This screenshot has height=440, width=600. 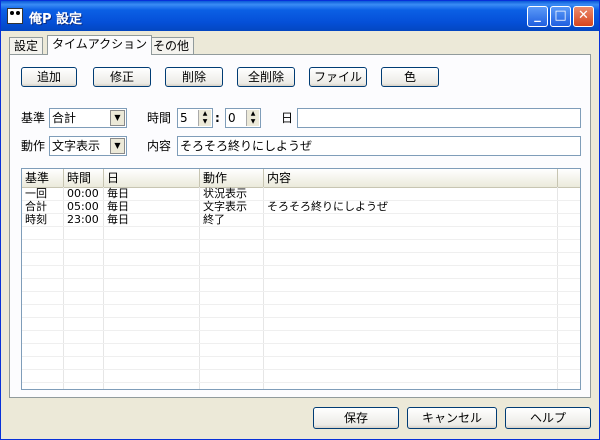 I want to click on content-label: 内容, so click(x=159, y=146).